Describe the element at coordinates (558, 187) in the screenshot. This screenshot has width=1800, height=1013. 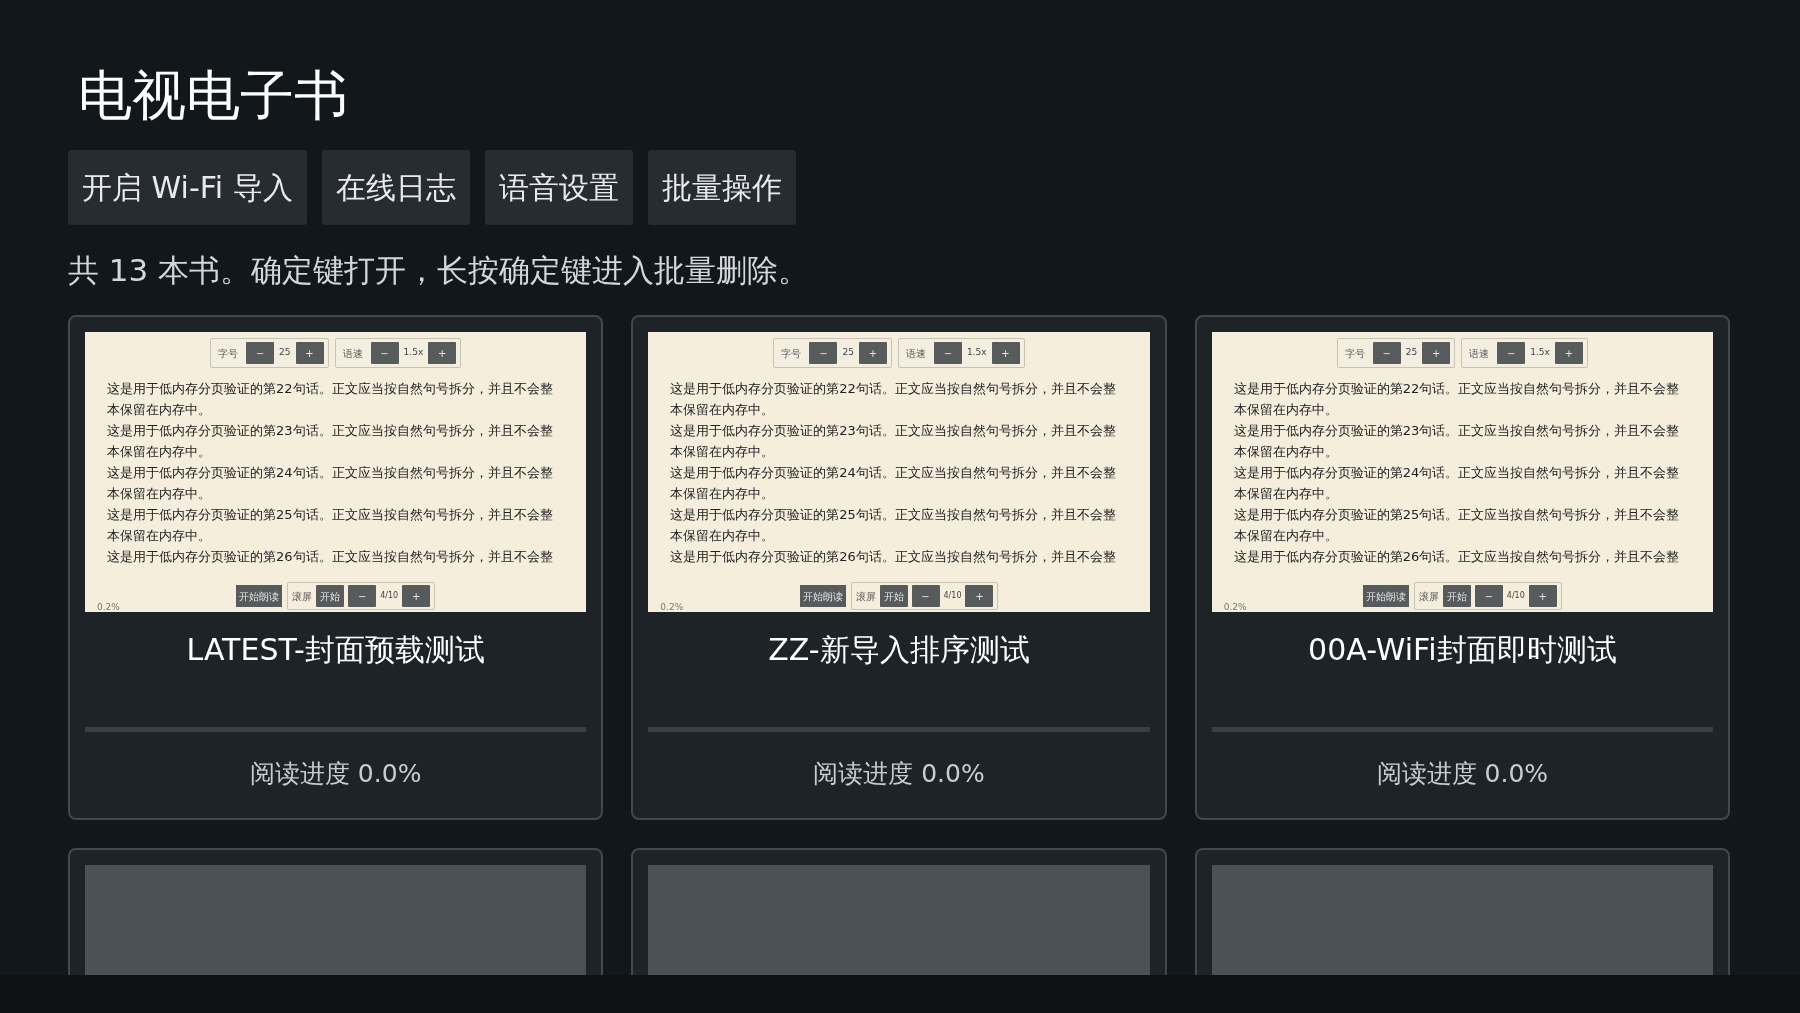
I see `action-button: 语音设置` at that location.